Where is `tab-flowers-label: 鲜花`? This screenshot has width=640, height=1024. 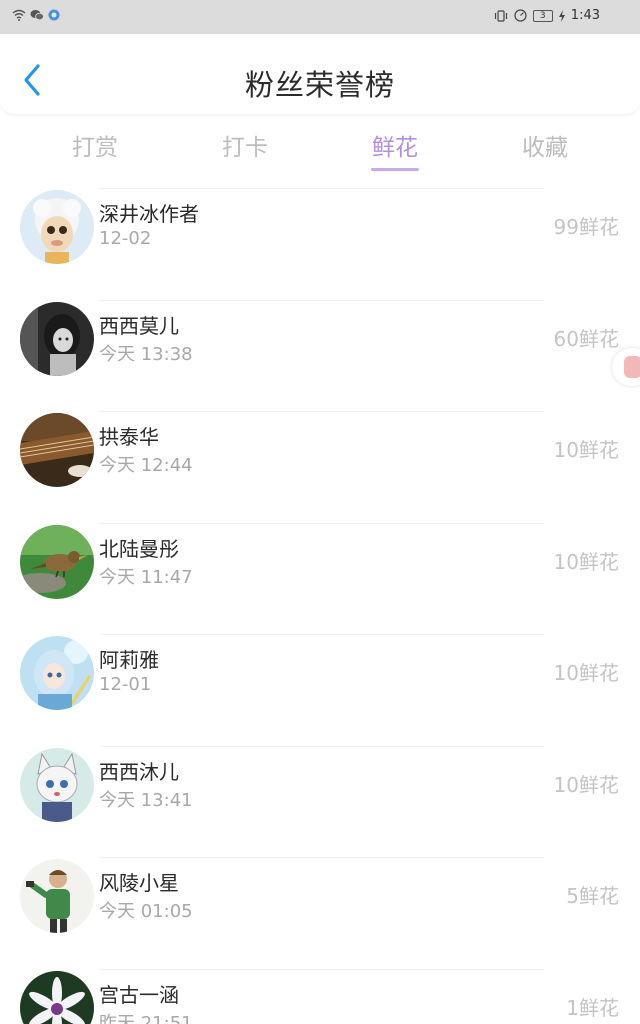 tab-flowers-label: 鲜花 is located at coordinates (395, 148).